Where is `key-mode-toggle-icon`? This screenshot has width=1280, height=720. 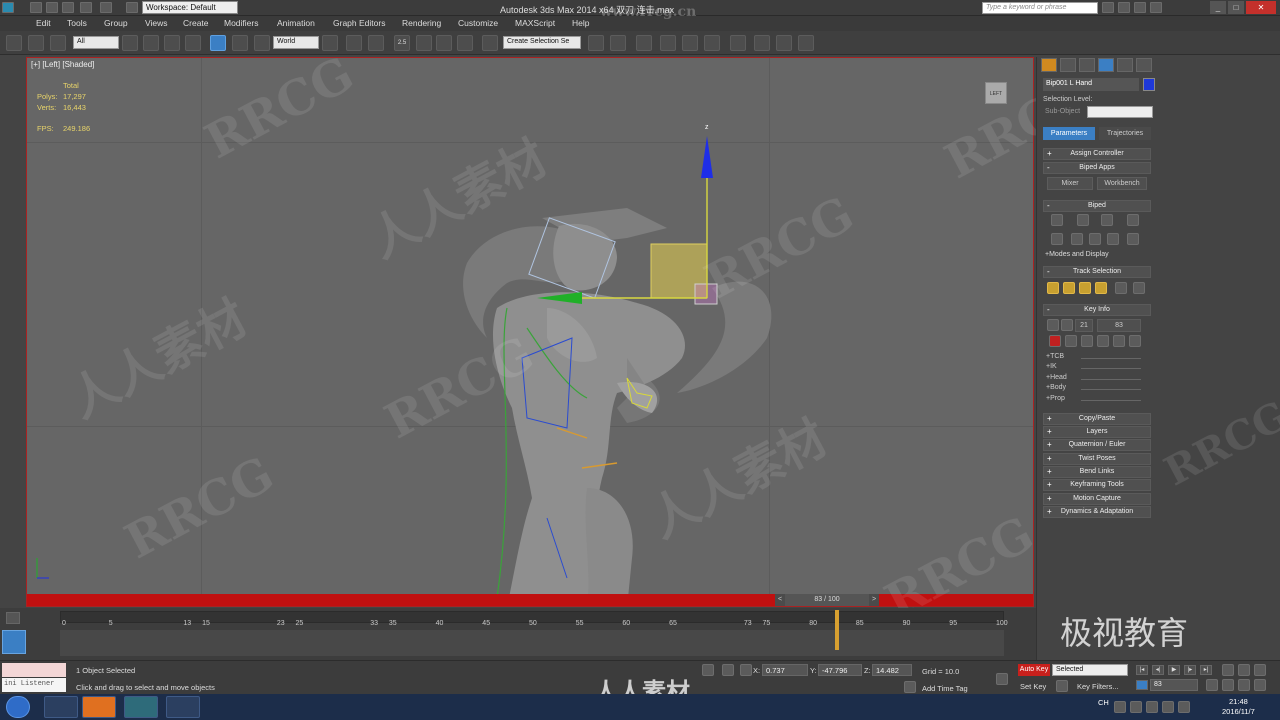 key-mode-toggle-icon is located at coordinates (1142, 685).